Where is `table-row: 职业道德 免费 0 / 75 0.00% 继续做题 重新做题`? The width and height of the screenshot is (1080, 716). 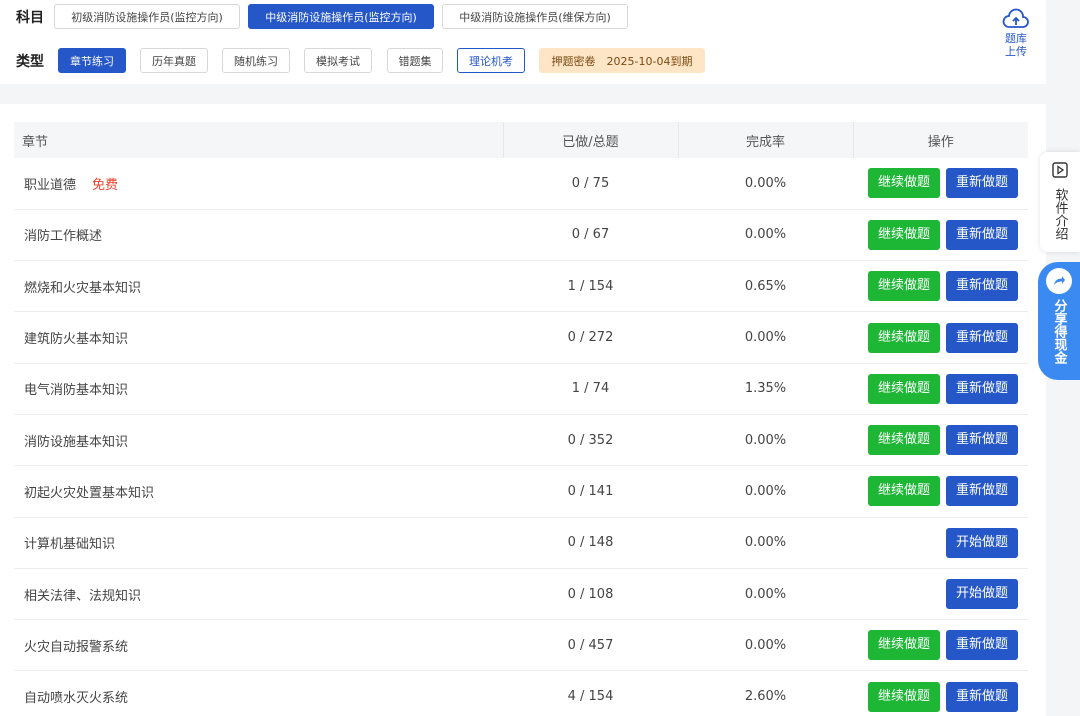 table-row: 职业道德 免费 0 / 75 0.00% 继续做题 重新做题 is located at coordinates (521, 184).